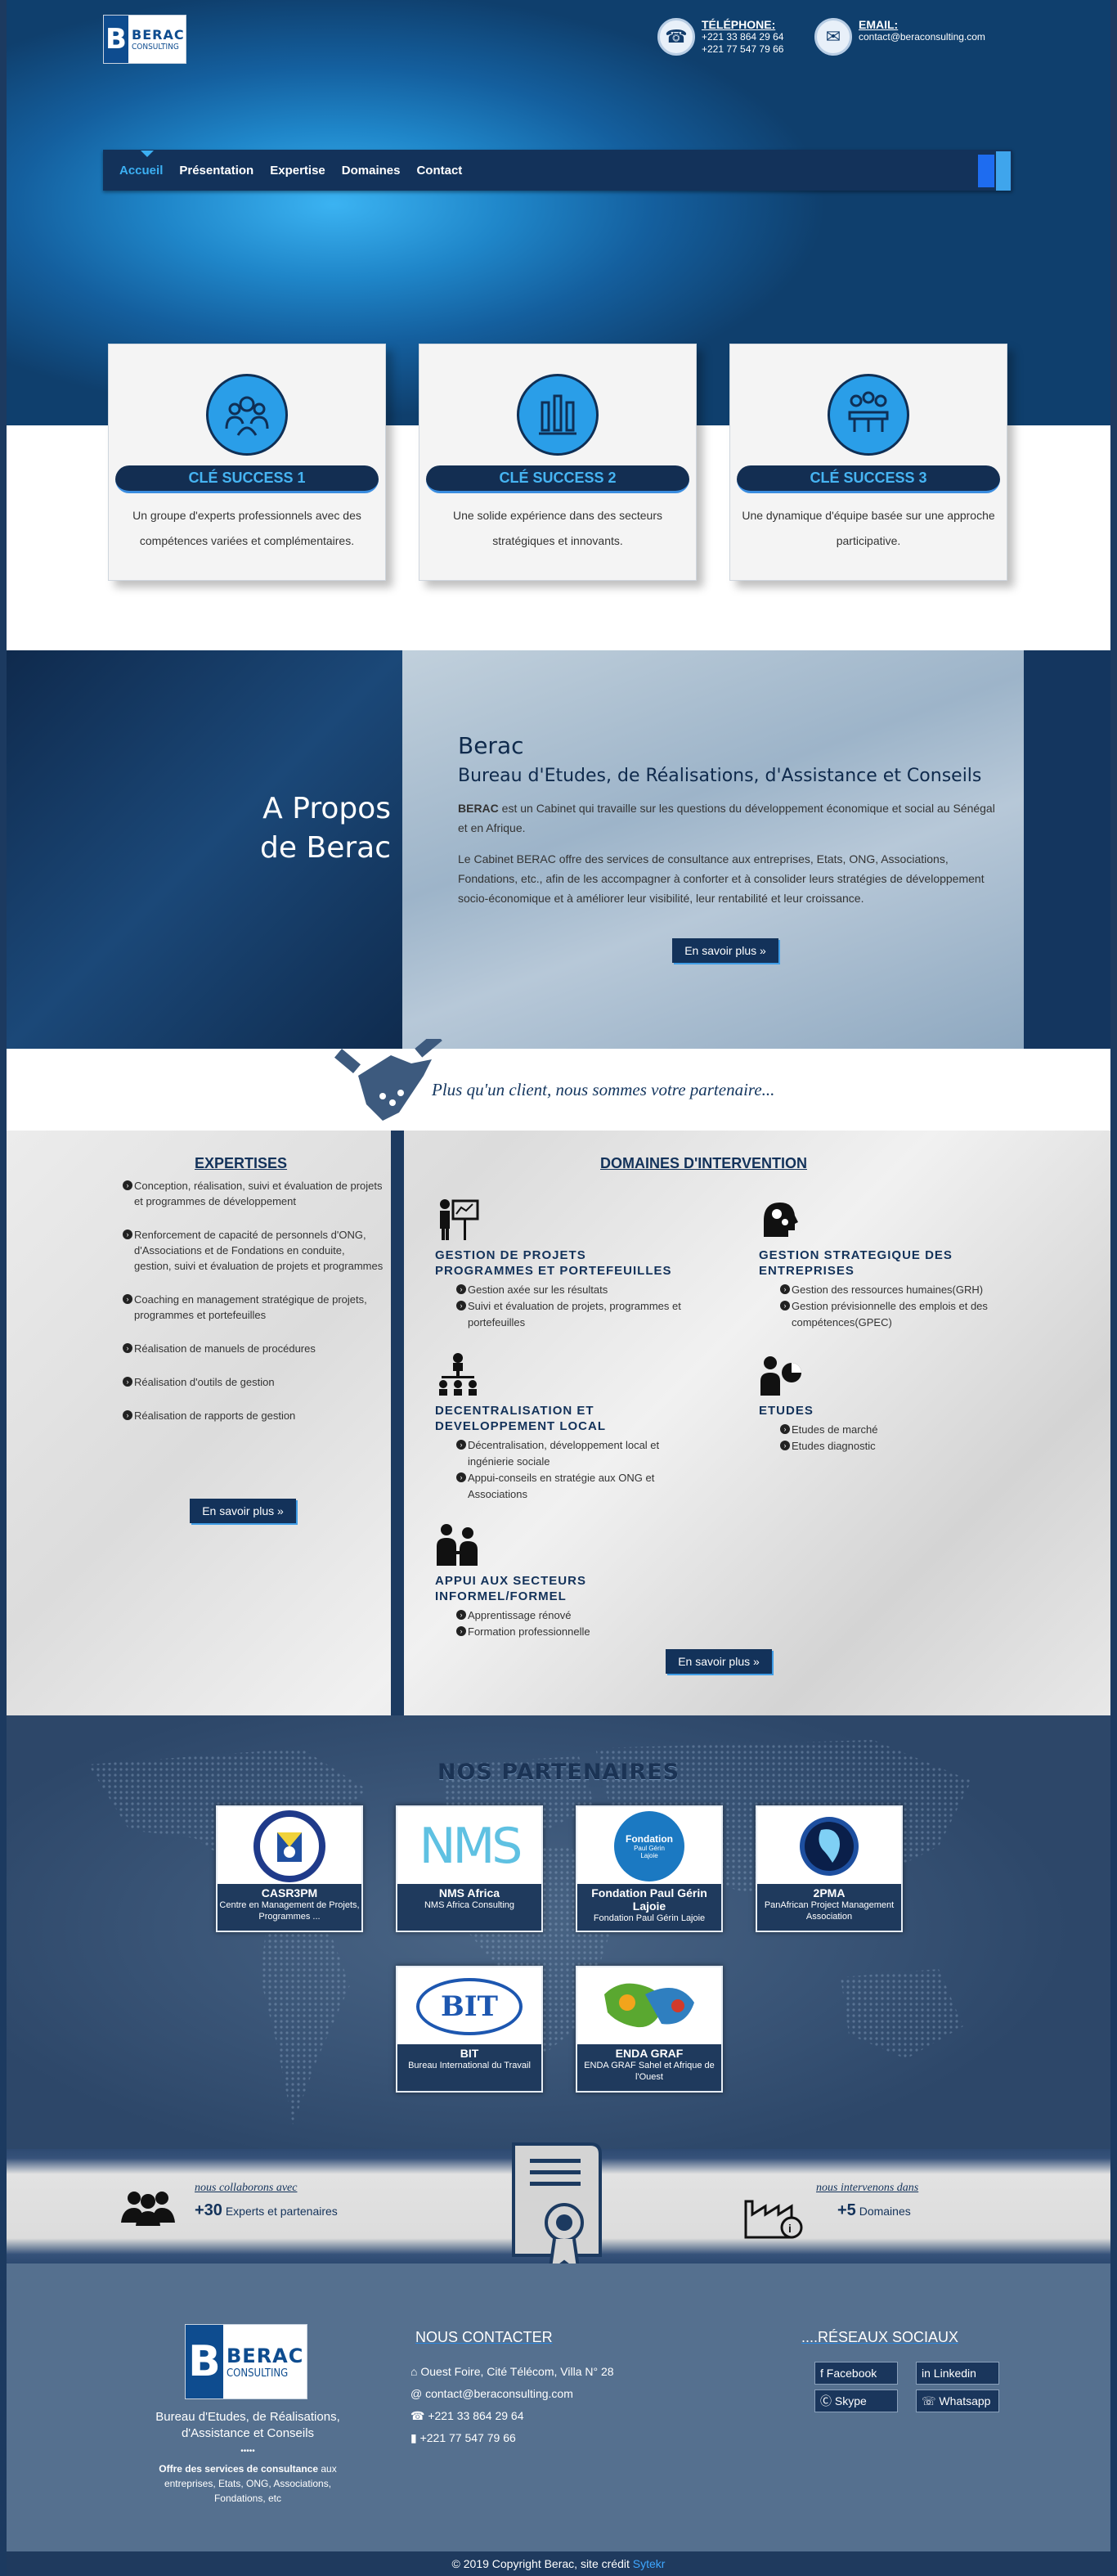 Image resolution: width=1117 pixels, height=2576 pixels. Describe the element at coordinates (922, 37) in the screenshot. I see `email-link: contact@beraconsulting.com` at that location.